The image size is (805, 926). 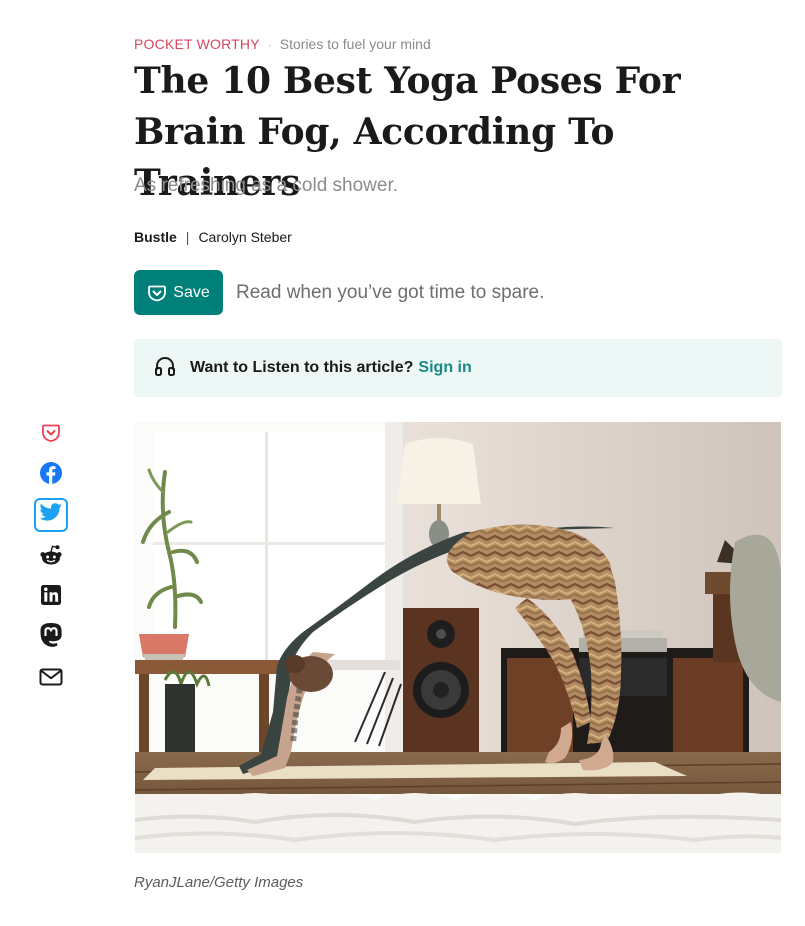 I want to click on listen-prompt: Want to Listen to this article?, so click(x=302, y=367).